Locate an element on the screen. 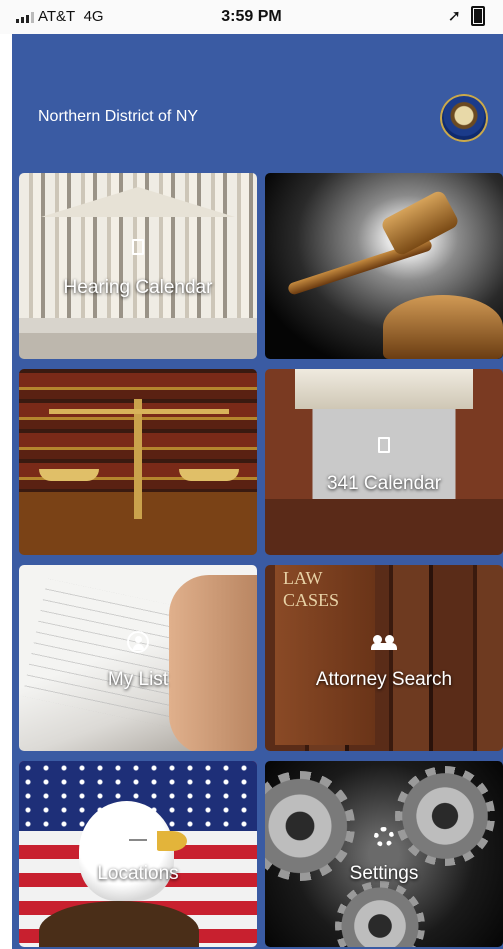  tile-label-settings: Settings is located at coordinates (384, 873).